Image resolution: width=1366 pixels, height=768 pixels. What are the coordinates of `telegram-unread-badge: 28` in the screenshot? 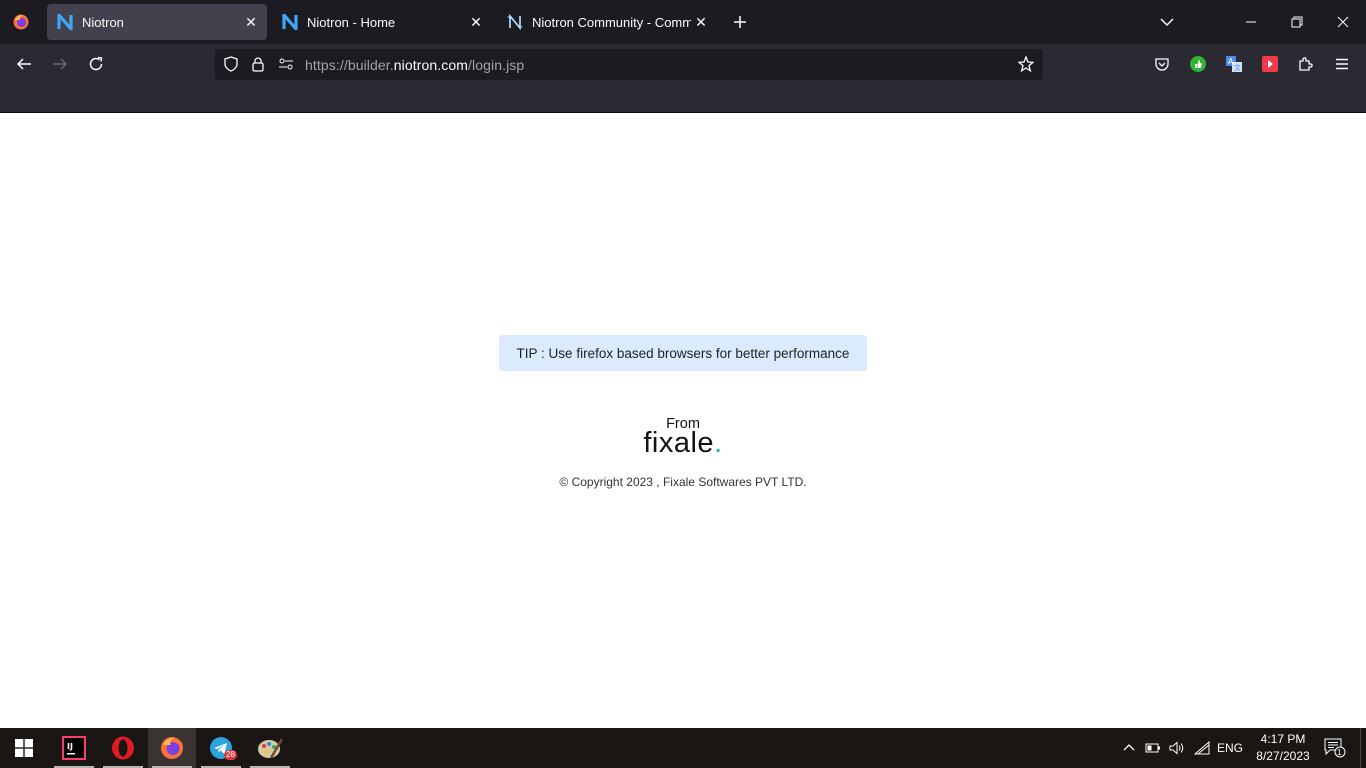 It's located at (230, 755).